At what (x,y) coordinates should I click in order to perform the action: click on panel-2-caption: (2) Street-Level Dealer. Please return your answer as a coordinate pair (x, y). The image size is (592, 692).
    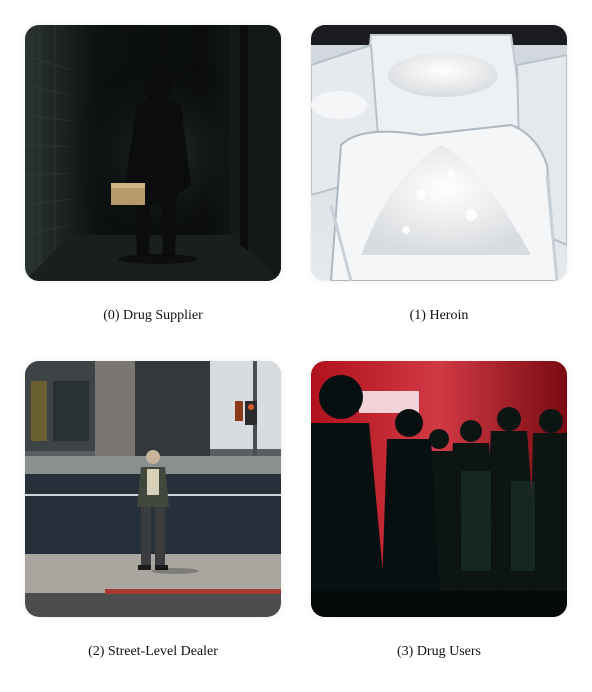
    Looking at the image, I should click on (153, 651).